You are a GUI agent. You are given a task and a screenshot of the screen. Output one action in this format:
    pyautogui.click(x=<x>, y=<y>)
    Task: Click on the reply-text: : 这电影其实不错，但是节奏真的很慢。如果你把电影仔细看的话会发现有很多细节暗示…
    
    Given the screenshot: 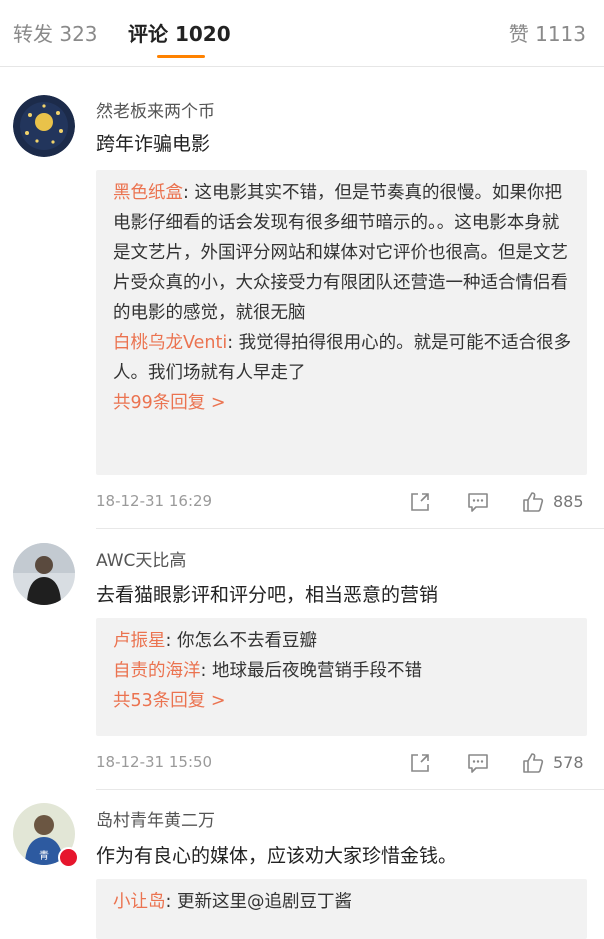 What is the action you would take?
    pyautogui.click(x=340, y=253)
    